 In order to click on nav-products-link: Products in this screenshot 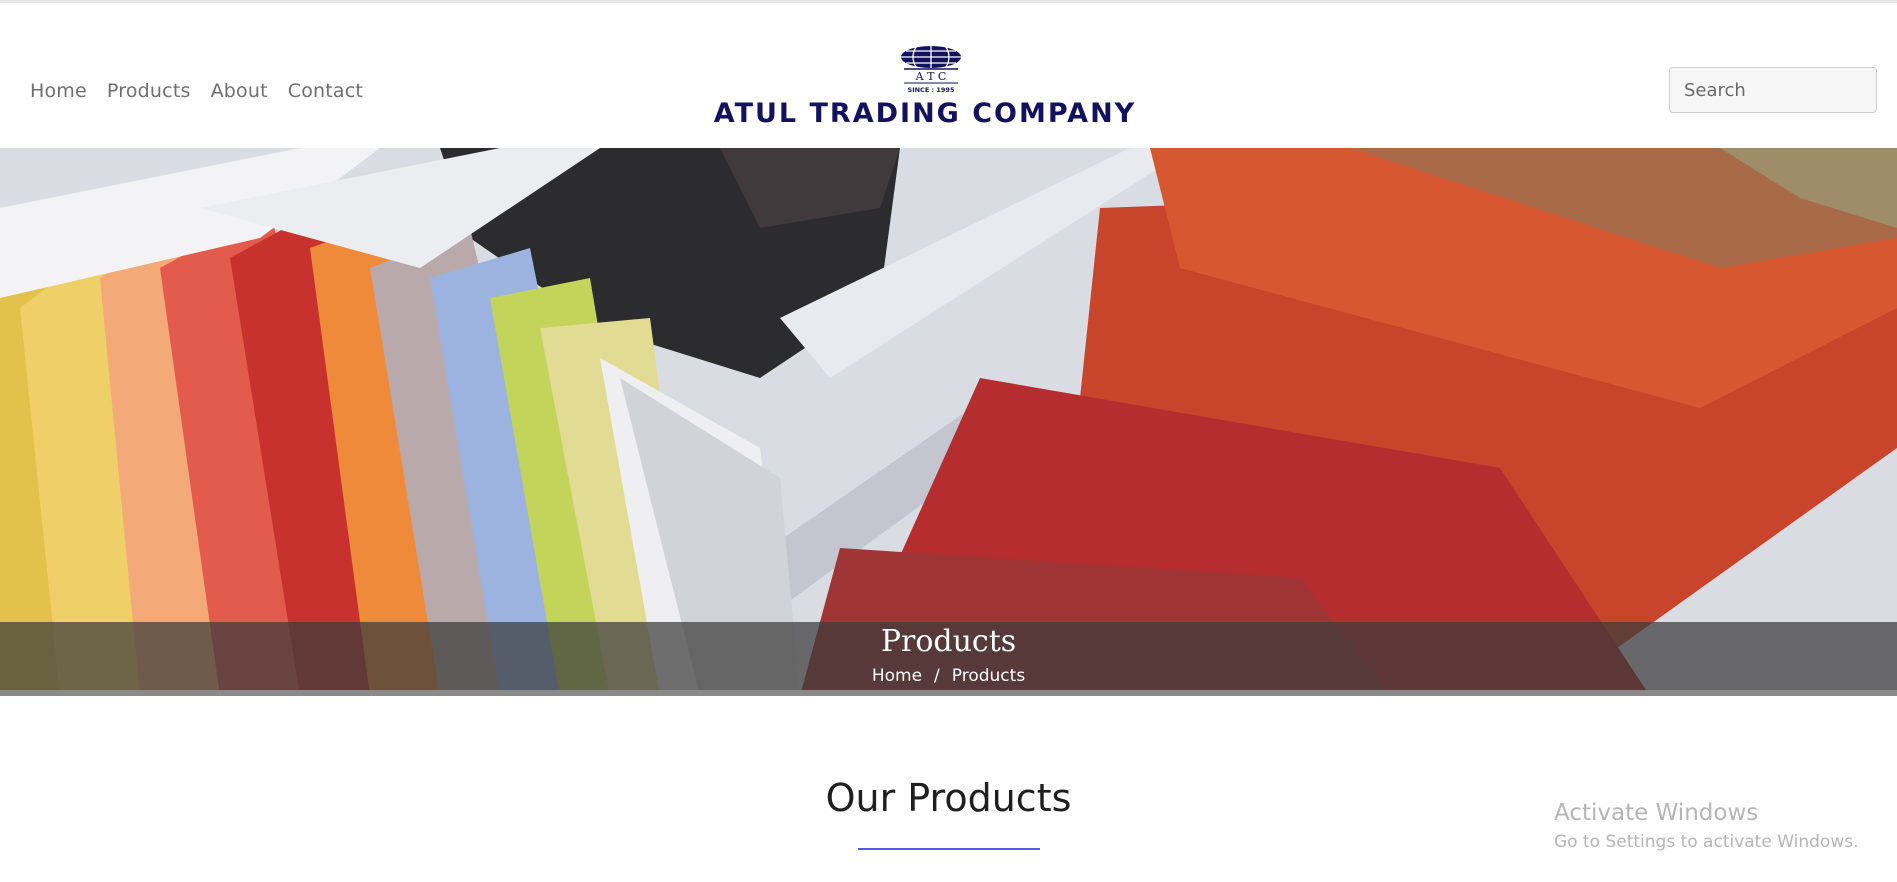, I will do `click(149, 91)`.